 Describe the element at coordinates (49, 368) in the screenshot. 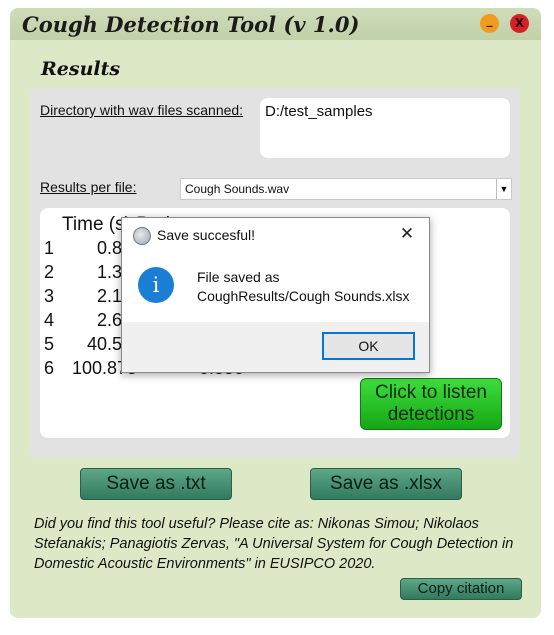

I see `row-index: 6` at that location.